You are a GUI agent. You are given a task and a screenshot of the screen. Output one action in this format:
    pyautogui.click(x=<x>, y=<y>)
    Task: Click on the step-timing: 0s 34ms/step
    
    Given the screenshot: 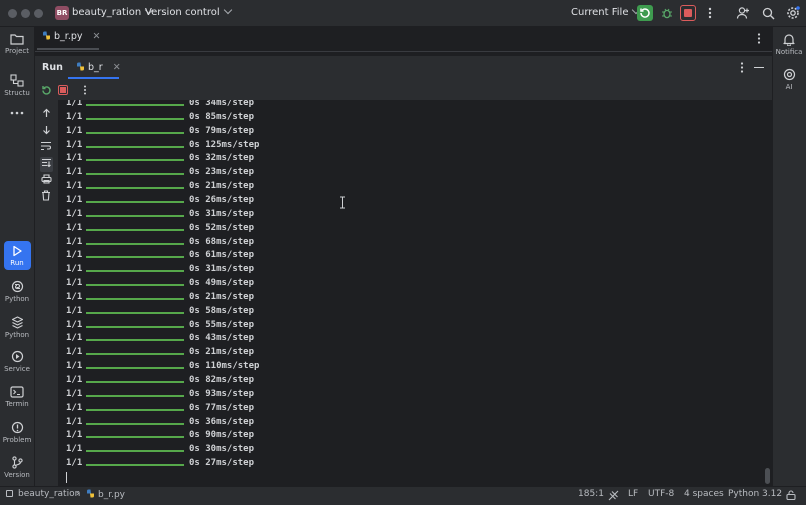 What is the action you would take?
    pyautogui.click(x=222, y=104)
    